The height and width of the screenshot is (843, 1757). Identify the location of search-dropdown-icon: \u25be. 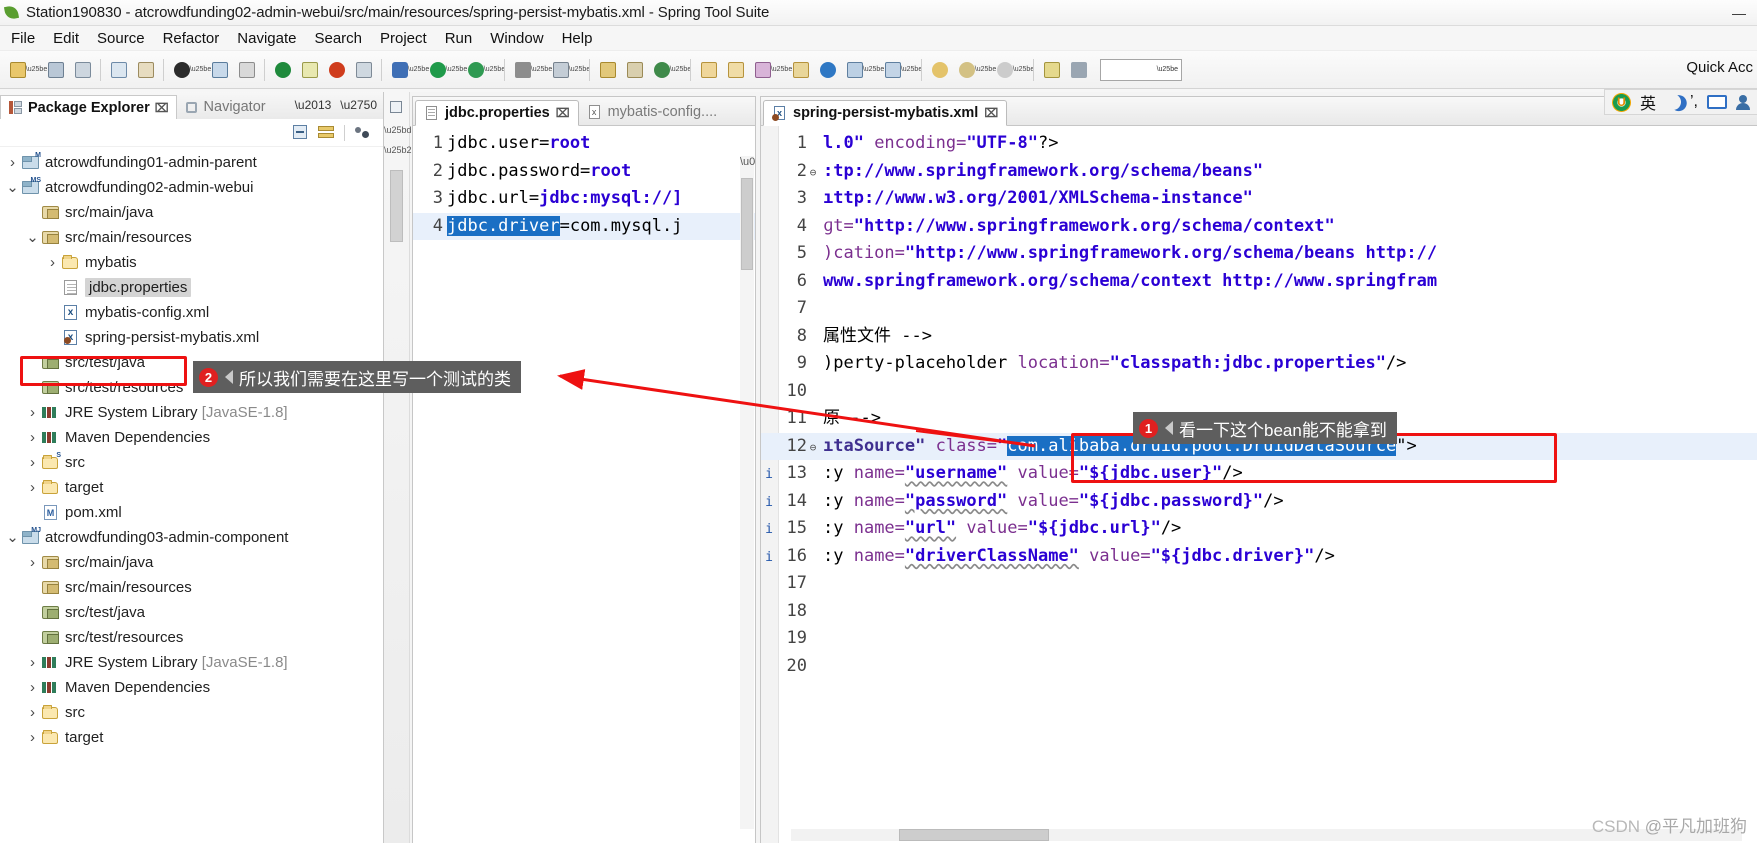
(781, 69).